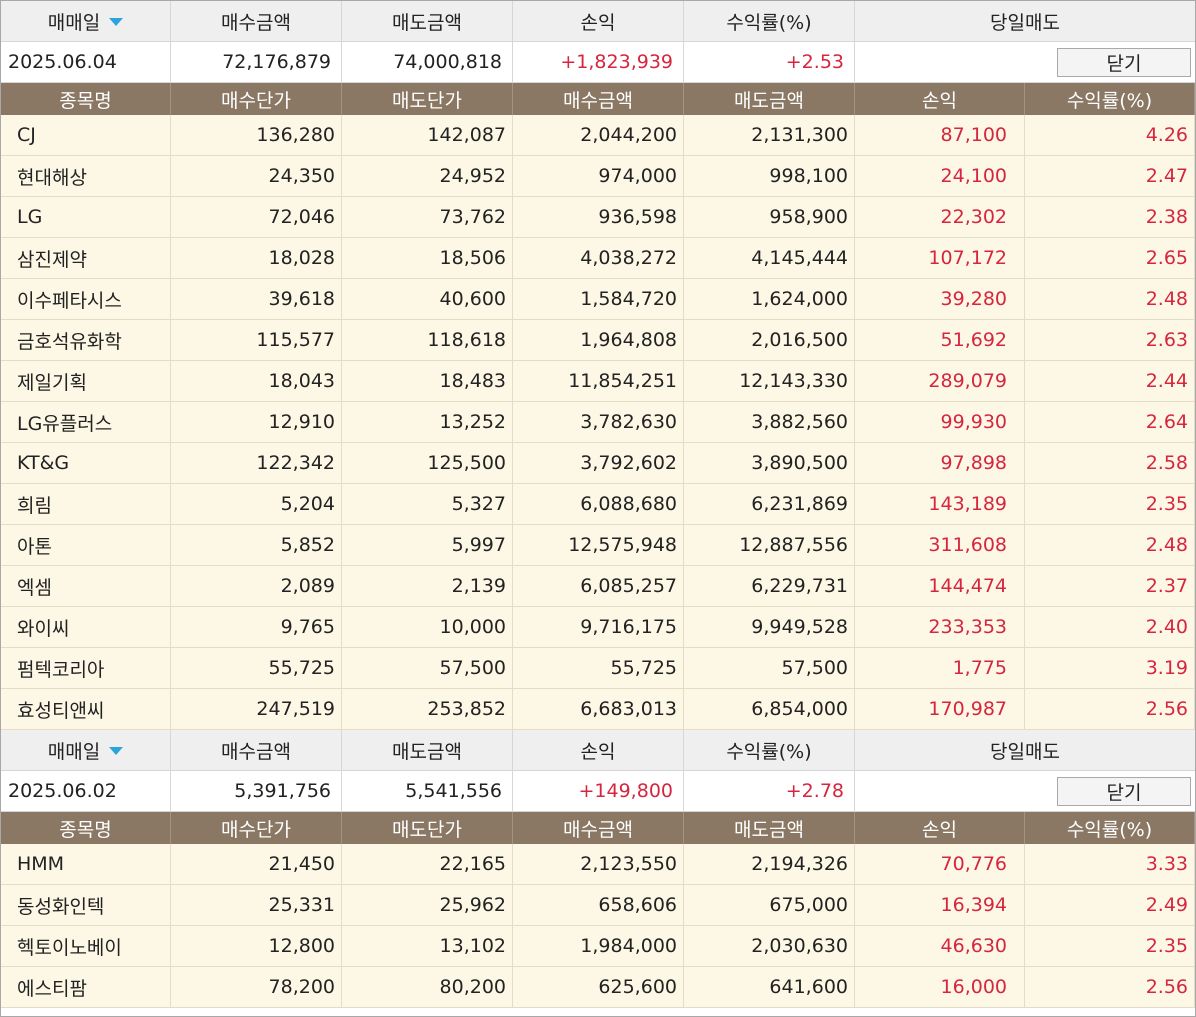  What do you see at coordinates (940, 422) in the screenshot?
I see `profit: 99,930` at bounding box center [940, 422].